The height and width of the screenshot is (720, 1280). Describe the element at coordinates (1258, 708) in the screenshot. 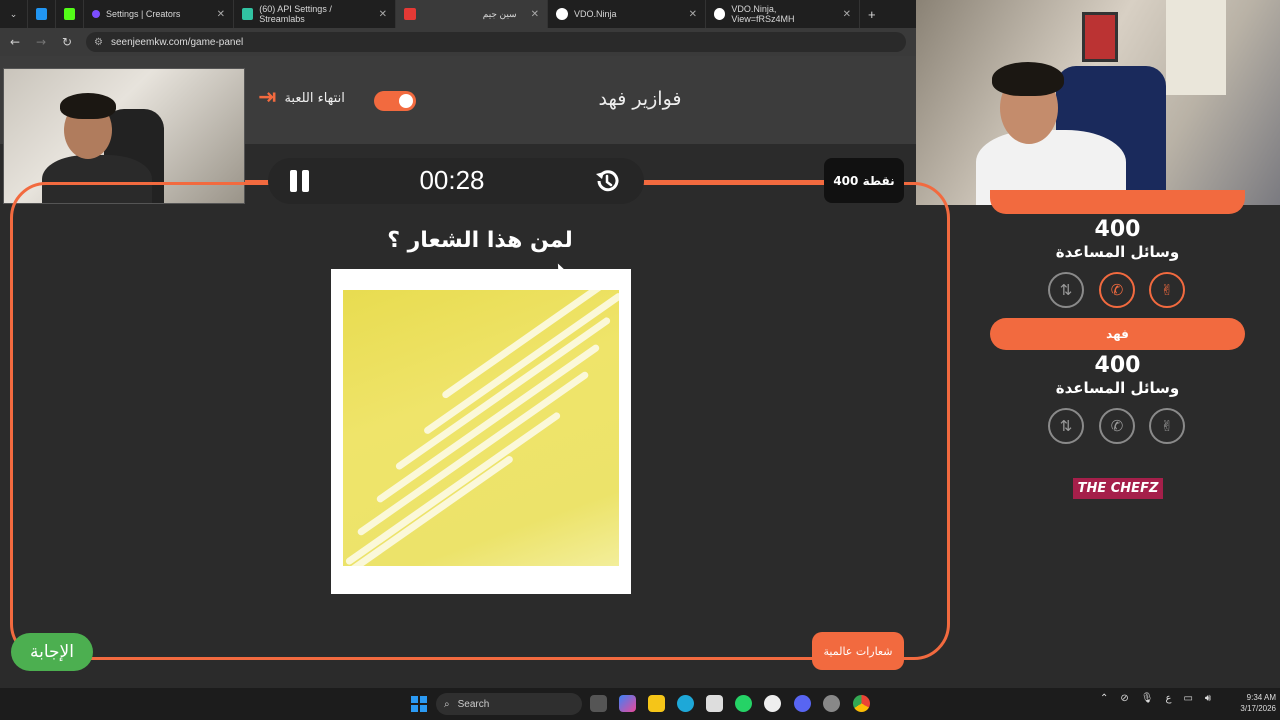

I see `clock-date: 3/17/2026` at that location.